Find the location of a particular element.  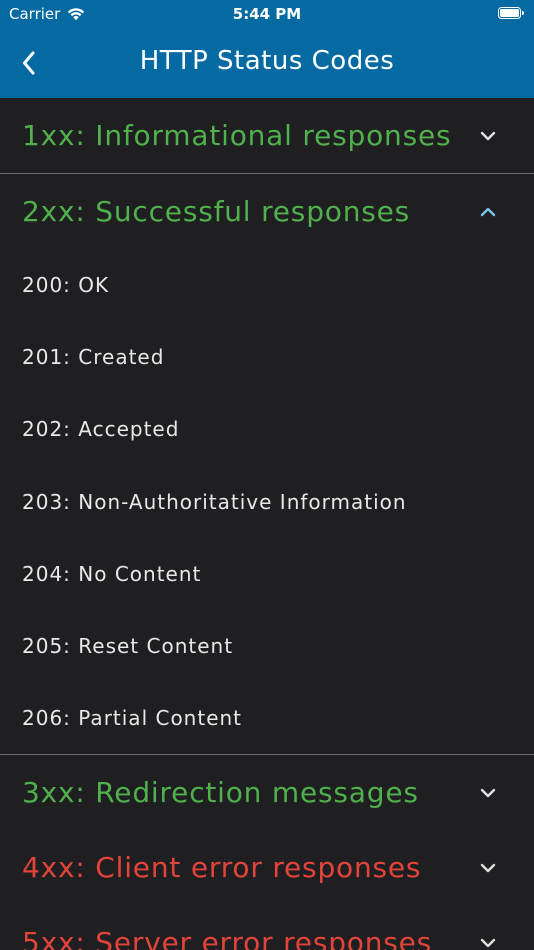

section-title: 4xx: Client error responses is located at coordinates (222, 868).